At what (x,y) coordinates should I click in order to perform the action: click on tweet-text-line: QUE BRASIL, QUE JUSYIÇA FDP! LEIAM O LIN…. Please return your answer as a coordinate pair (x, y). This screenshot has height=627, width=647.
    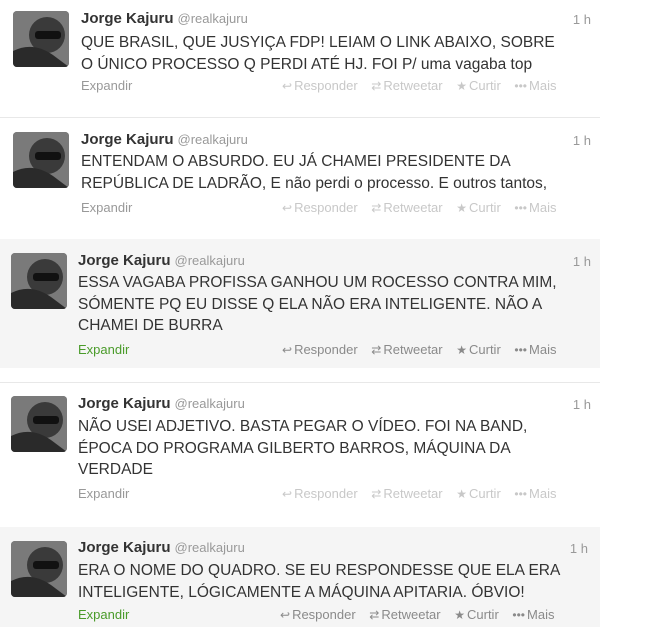
    Looking at the image, I should click on (318, 42).